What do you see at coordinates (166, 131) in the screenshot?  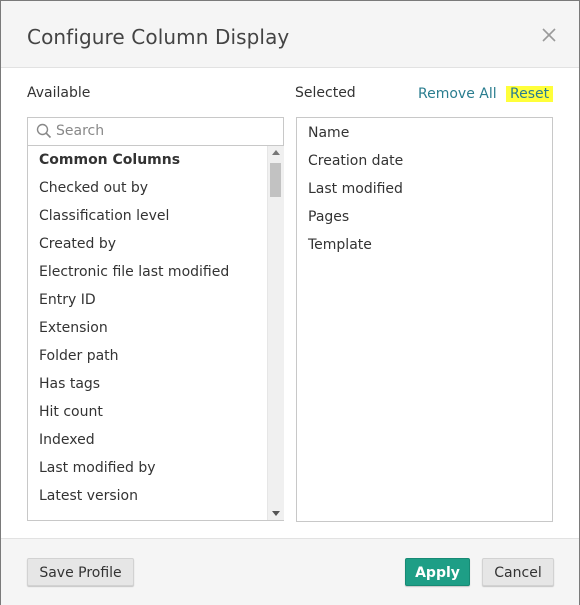 I see `search-input` at bounding box center [166, 131].